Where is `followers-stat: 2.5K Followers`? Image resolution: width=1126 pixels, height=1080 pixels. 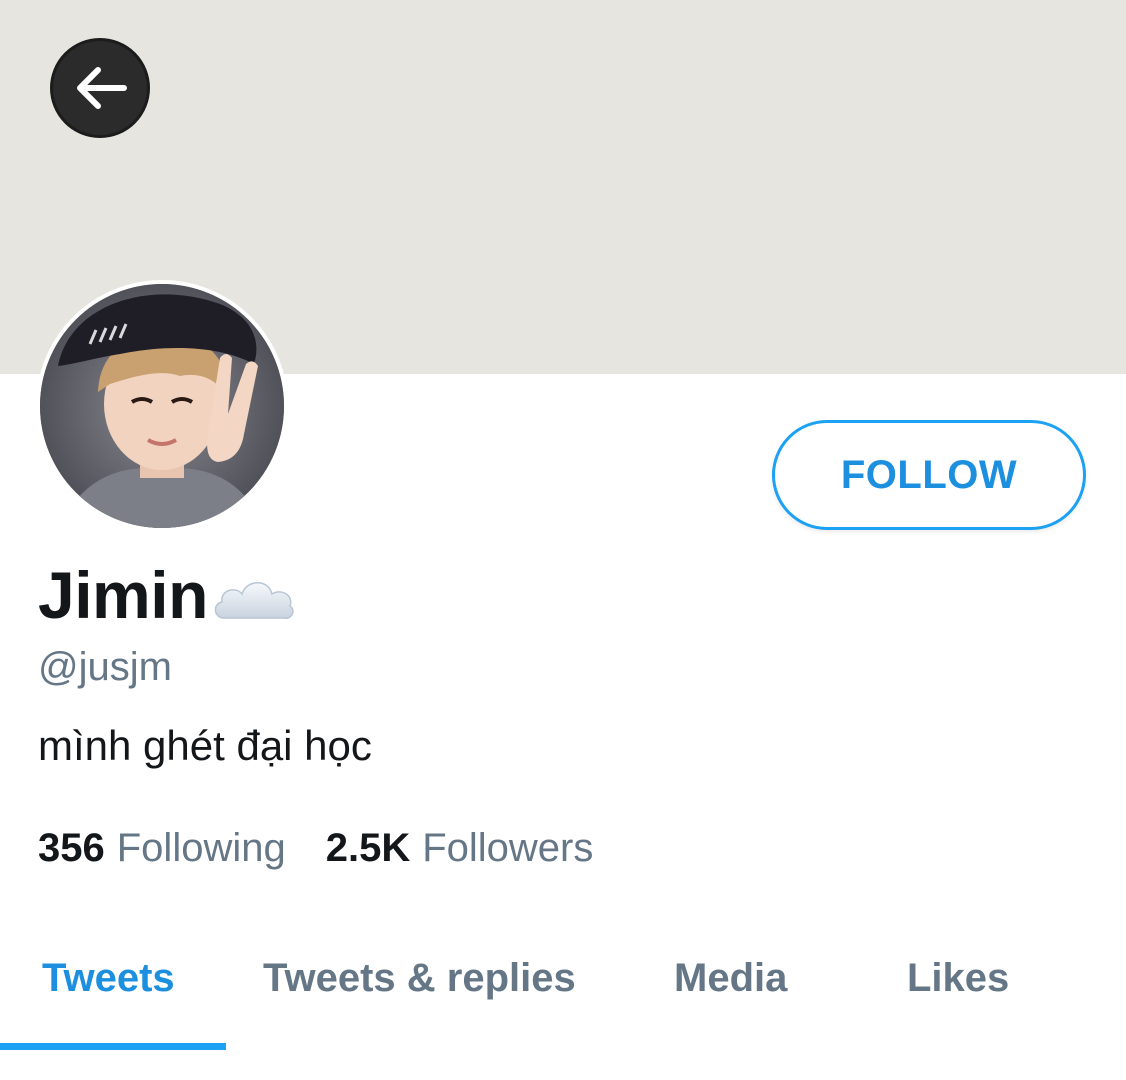 followers-stat: 2.5K Followers is located at coordinates (460, 848).